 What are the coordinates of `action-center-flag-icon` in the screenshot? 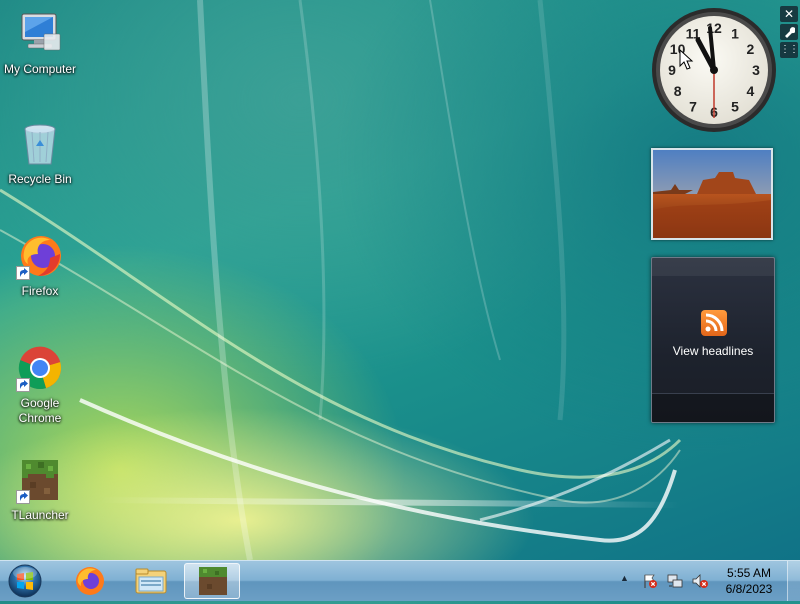 It's located at (650, 581).